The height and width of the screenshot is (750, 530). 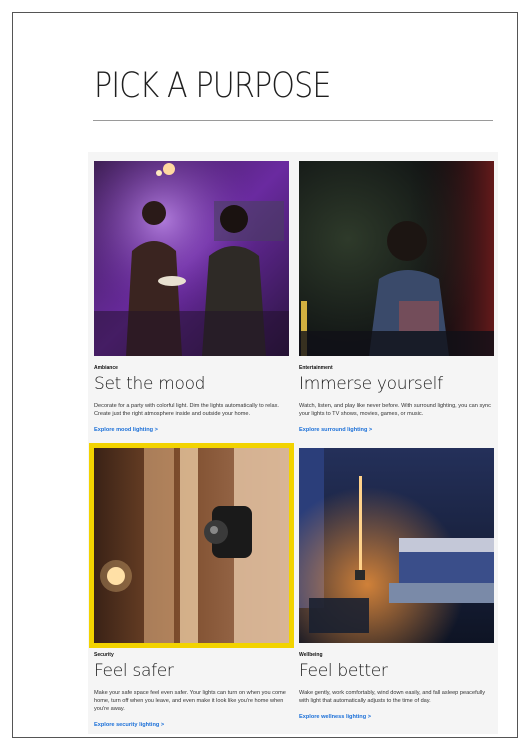 What do you see at coordinates (335, 430) in the screenshot?
I see `explore-surround-lighting-link: Explore surround lighting >` at bounding box center [335, 430].